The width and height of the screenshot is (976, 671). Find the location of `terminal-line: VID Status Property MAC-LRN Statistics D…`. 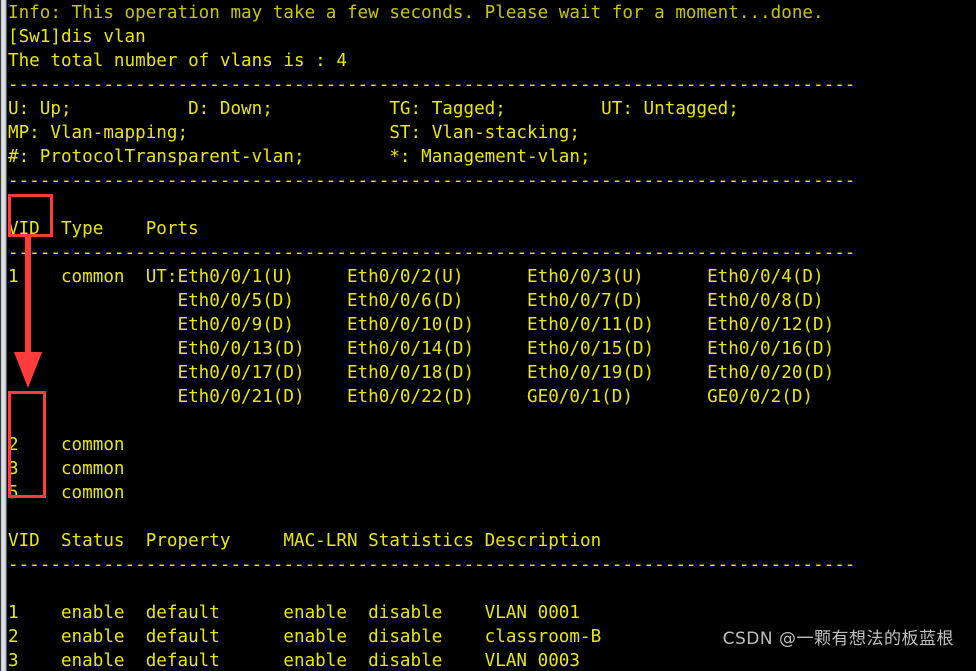

terminal-line: VID Status Property MAC-LRN Statistics D… is located at coordinates (305, 540).